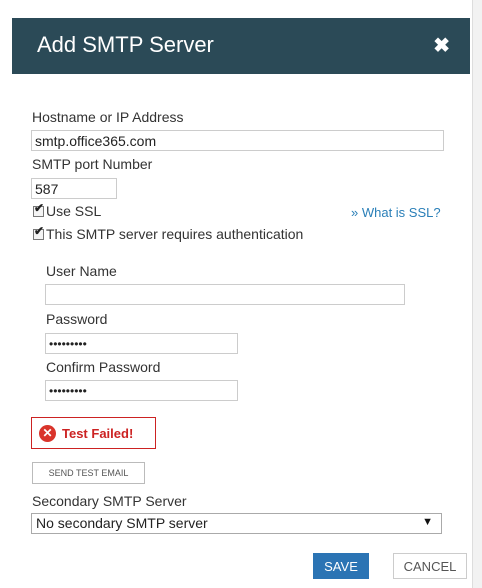 This screenshot has height=588, width=482. I want to click on dialog-header: Add SMTP Server ✖, so click(241, 46).